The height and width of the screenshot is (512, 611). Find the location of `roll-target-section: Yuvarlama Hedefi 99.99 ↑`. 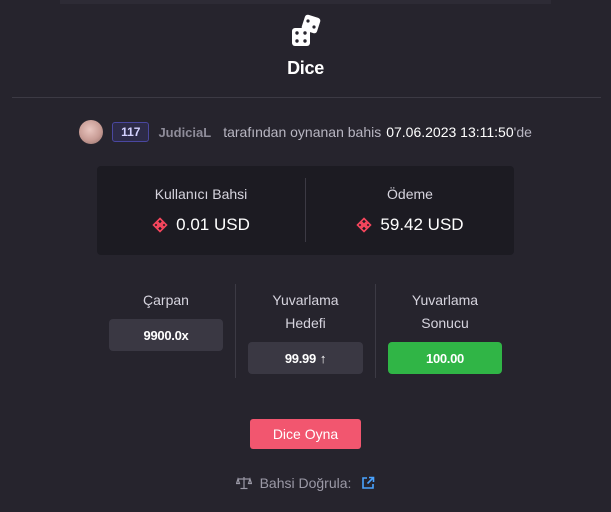

roll-target-section: Yuvarlama Hedefi 99.99 ↑ is located at coordinates (305, 331).